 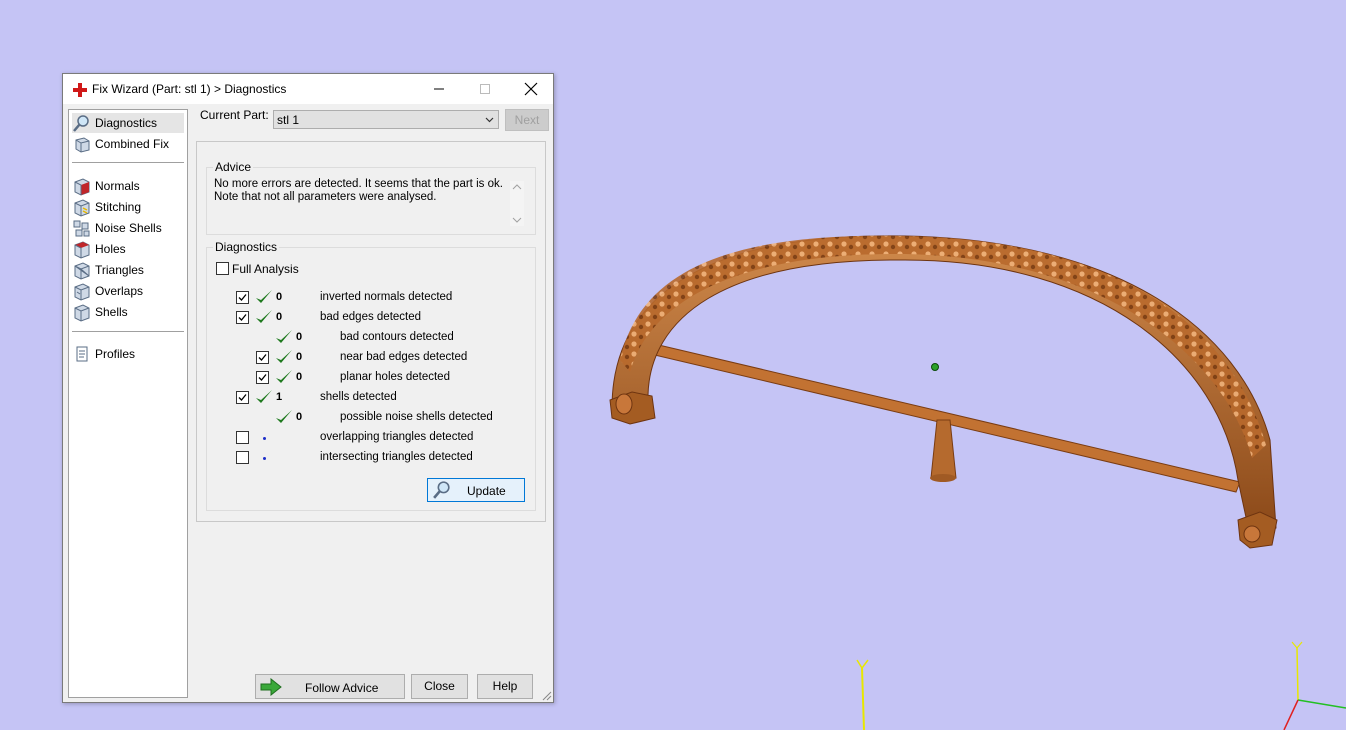 I want to click on scroll-down-icon, so click(x=517, y=220).